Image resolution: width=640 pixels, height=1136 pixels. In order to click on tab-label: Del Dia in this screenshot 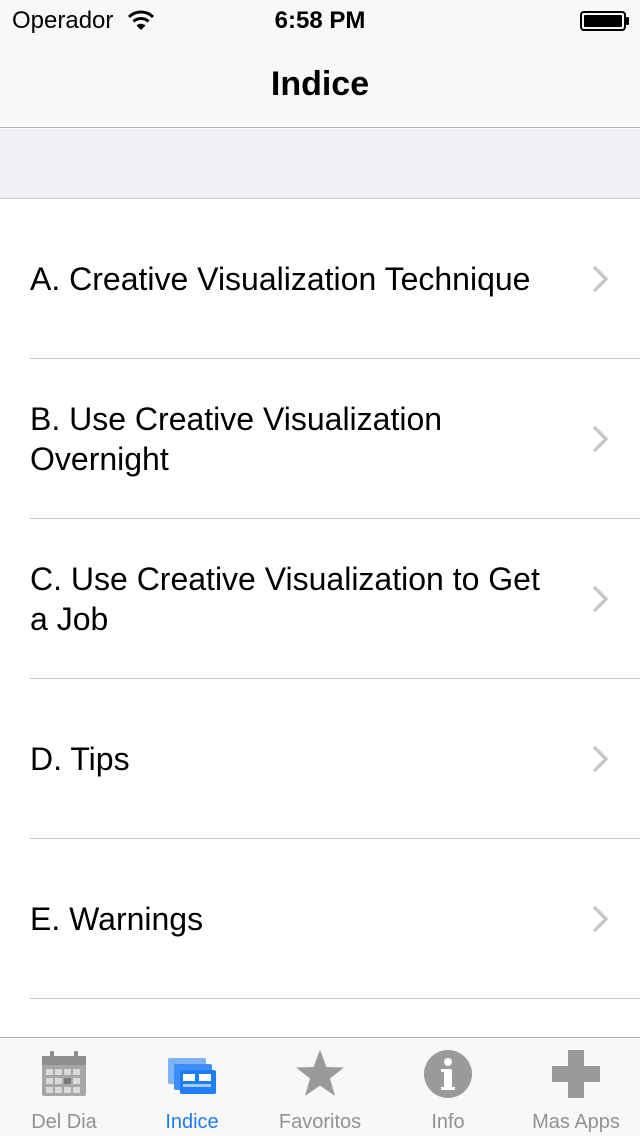, I will do `click(64, 1122)`.